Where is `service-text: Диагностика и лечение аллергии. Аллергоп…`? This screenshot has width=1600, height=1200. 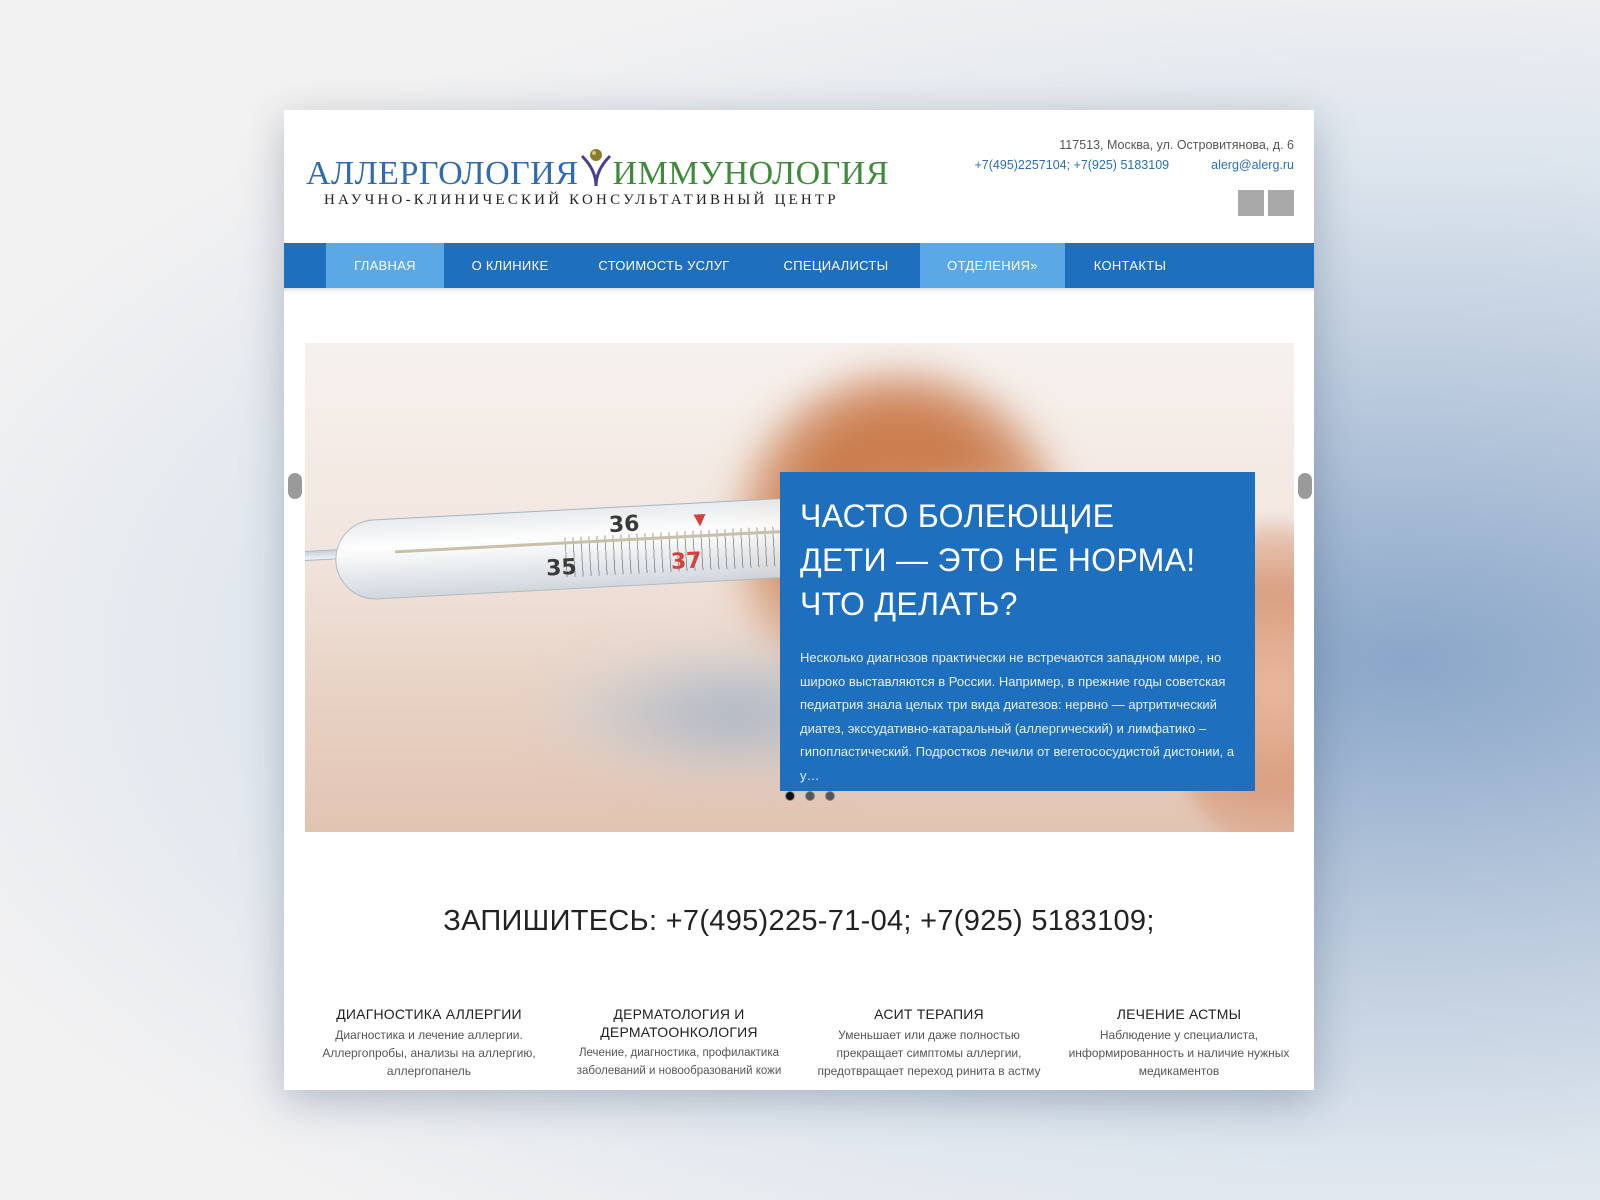 service-text: Диагностика и лечение аллергии. Аллергоп… is located at coordinates (429, 1053).